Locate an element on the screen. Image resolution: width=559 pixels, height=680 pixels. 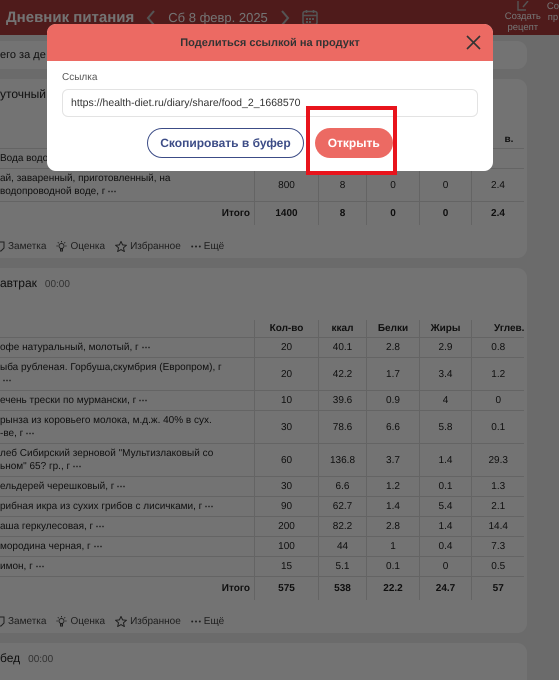
table-cell: 100 is located at coordinates (286, 546).